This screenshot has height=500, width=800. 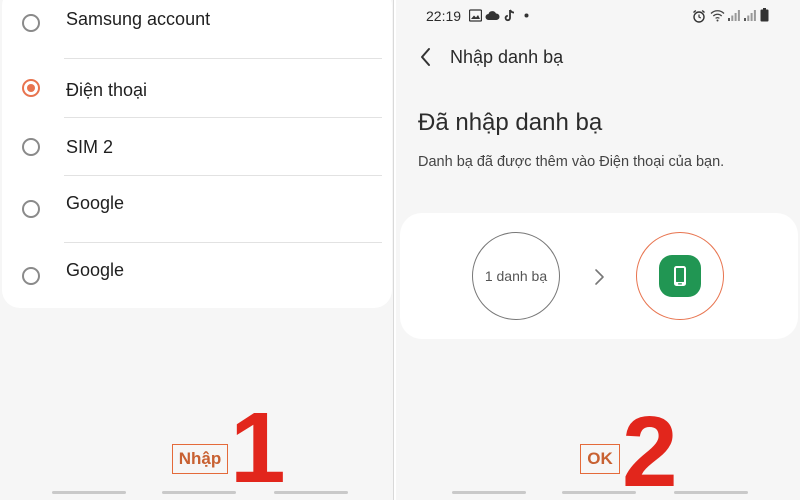 I want to click on tiktok-icon, so click(x=509, y=15).